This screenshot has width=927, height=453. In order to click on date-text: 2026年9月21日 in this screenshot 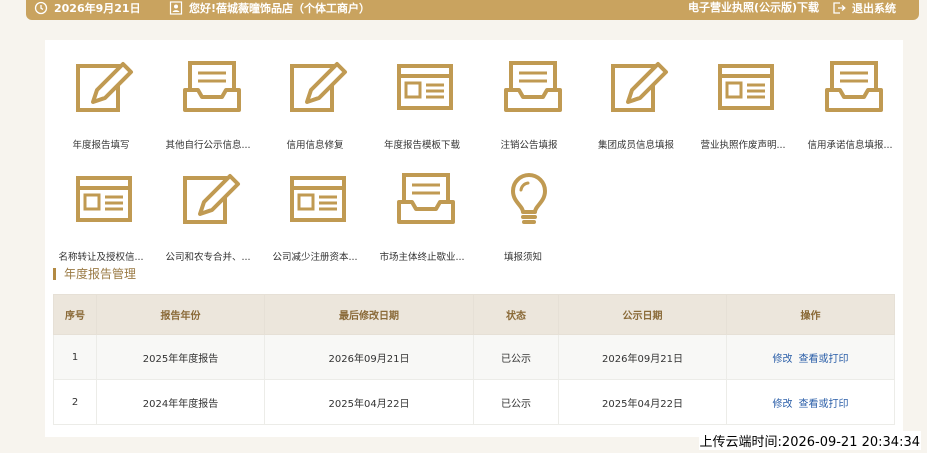, I will do `click(97, 8)`.